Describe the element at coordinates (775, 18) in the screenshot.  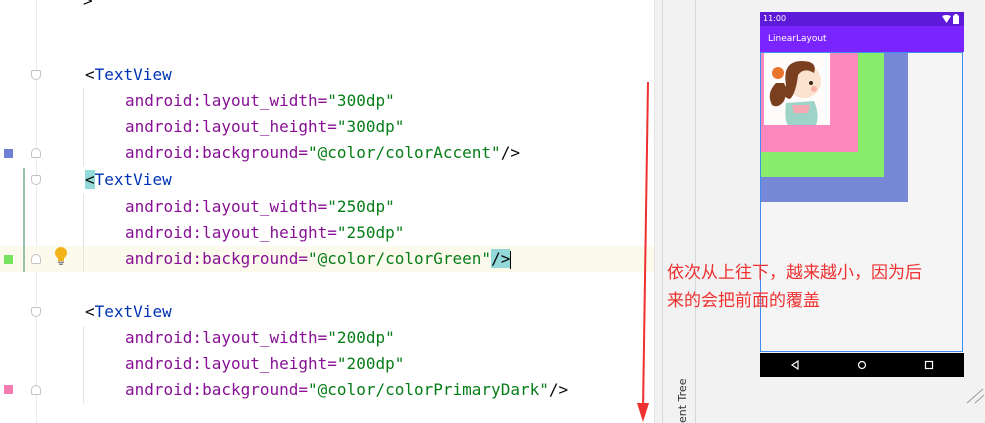
I see `status-time: 11:00` at that location.